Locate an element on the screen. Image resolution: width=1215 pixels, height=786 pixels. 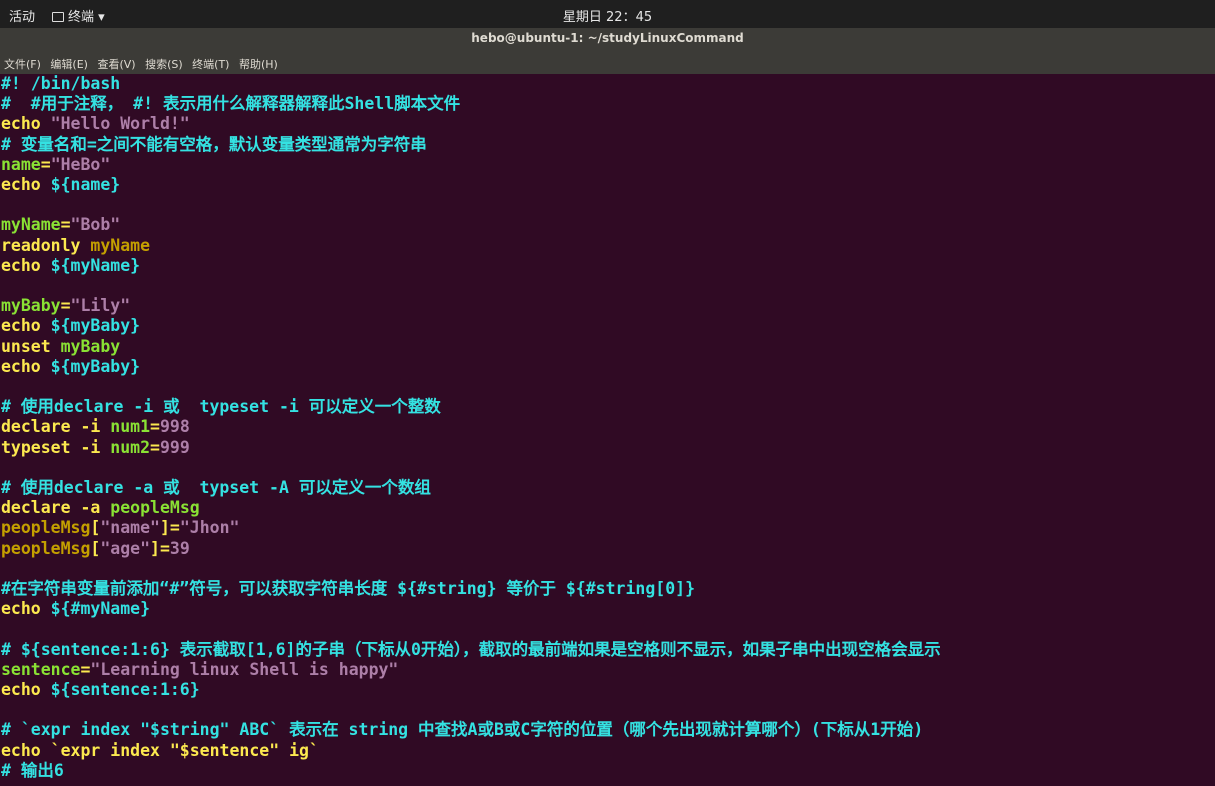
terminal-line: declare -a peopleMsg is located at coordinates (100, 508).